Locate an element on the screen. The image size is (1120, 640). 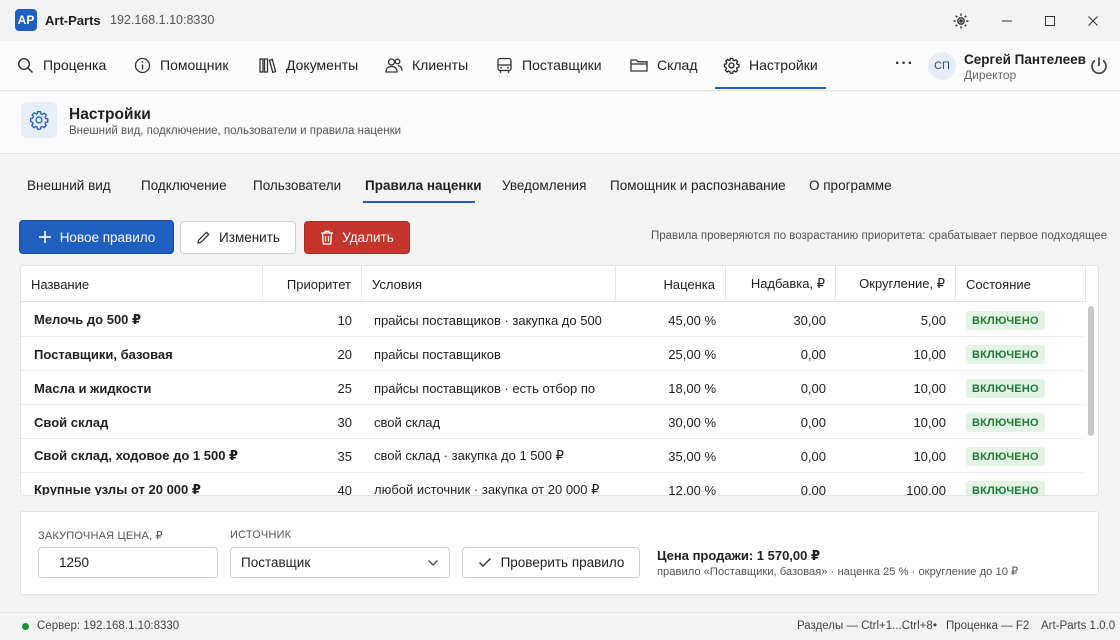
cell-priority: 25 is located at coordinates (344, 388).